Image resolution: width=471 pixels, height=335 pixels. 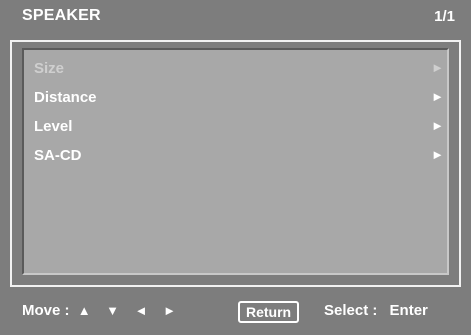 I want to click on menu-item-sa-cd: SA-CD ►, so click(x=239, y=156).